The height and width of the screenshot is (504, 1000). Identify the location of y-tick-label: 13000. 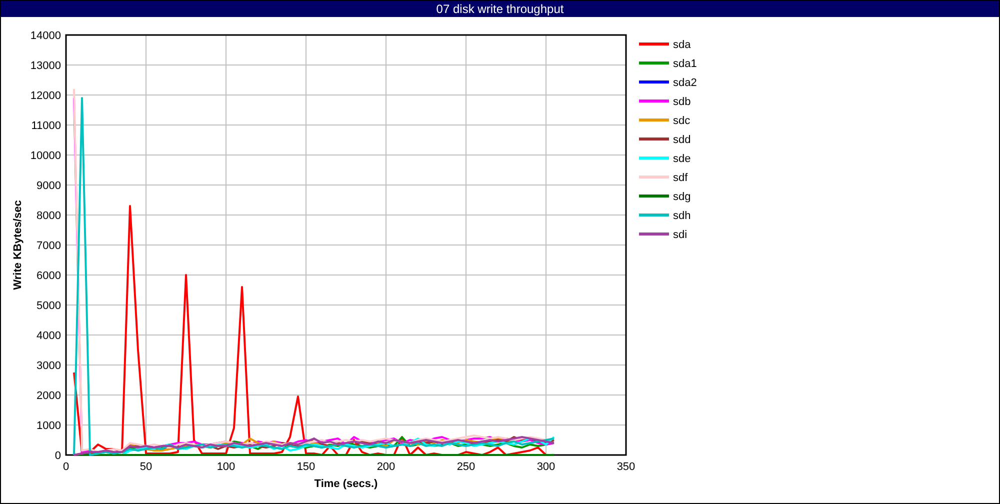
(45, 66).